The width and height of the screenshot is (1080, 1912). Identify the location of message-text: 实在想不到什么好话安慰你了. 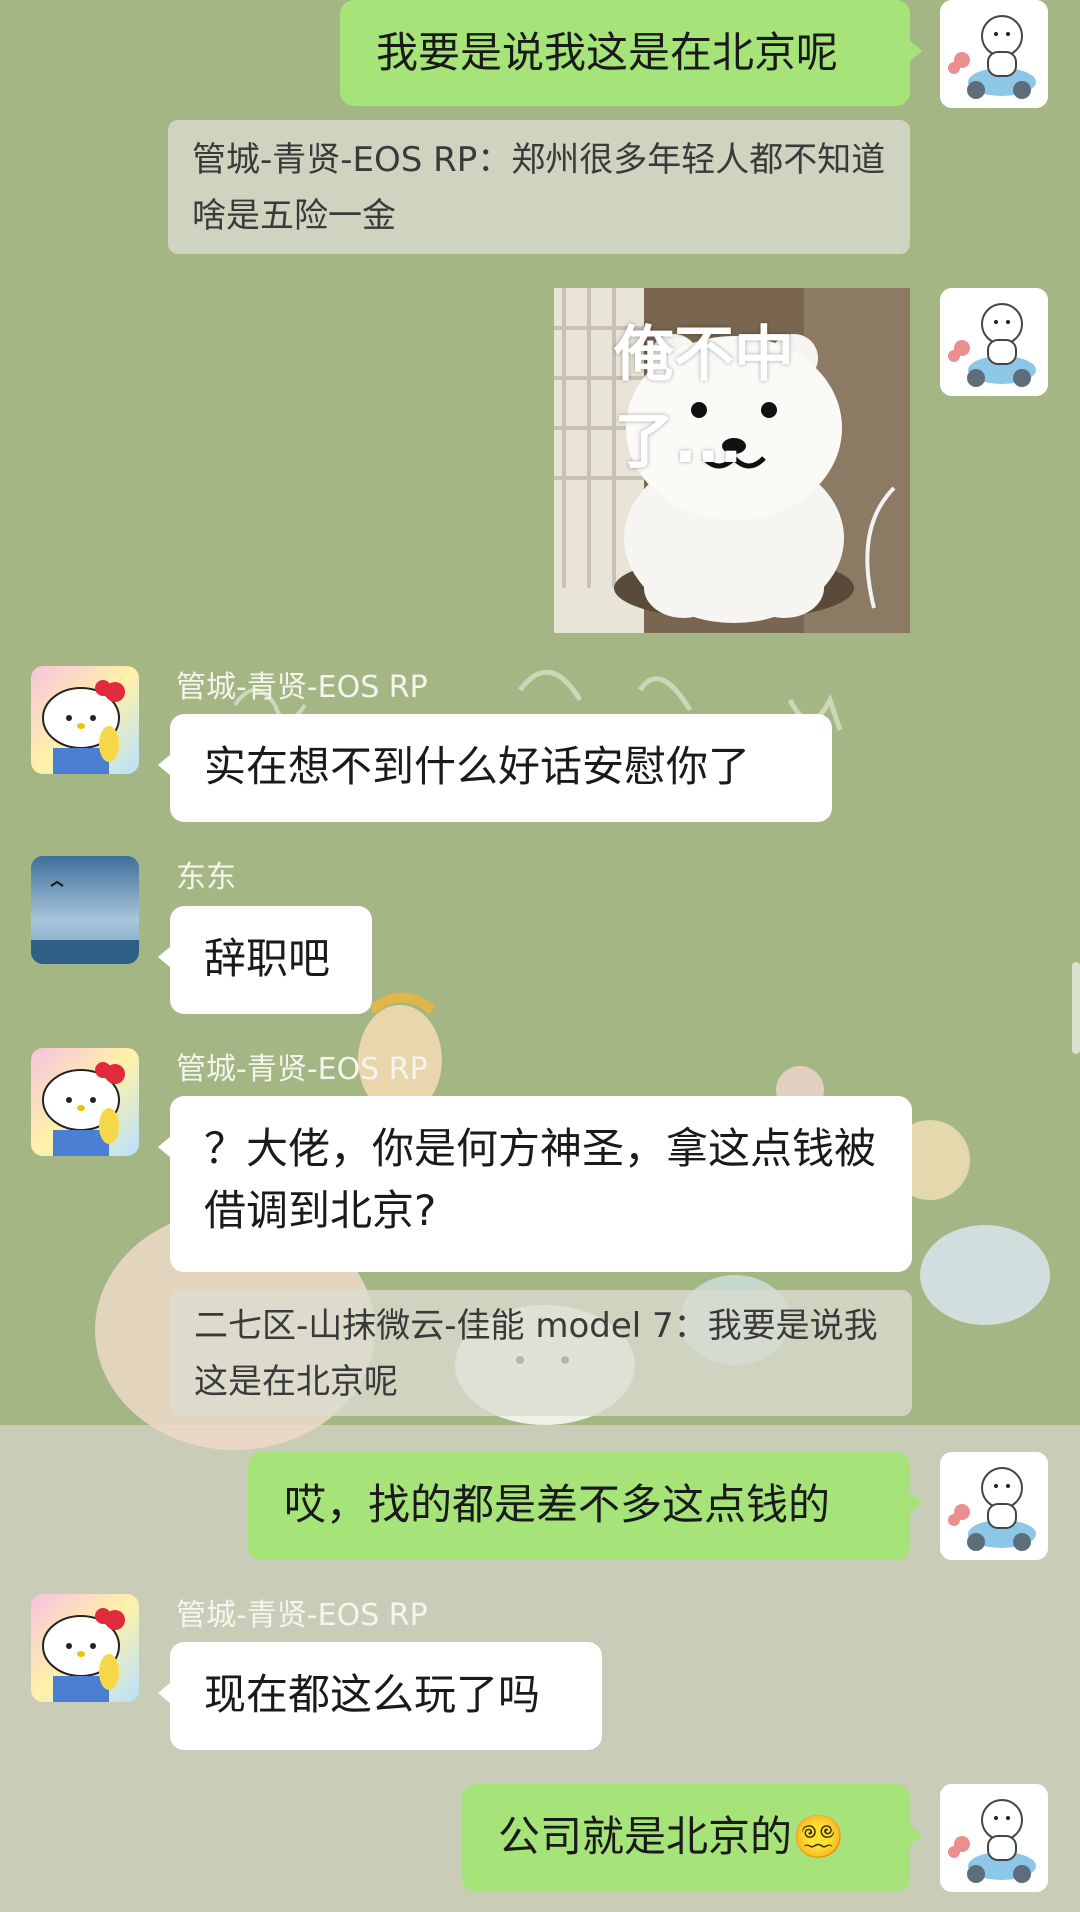
(477, 766).